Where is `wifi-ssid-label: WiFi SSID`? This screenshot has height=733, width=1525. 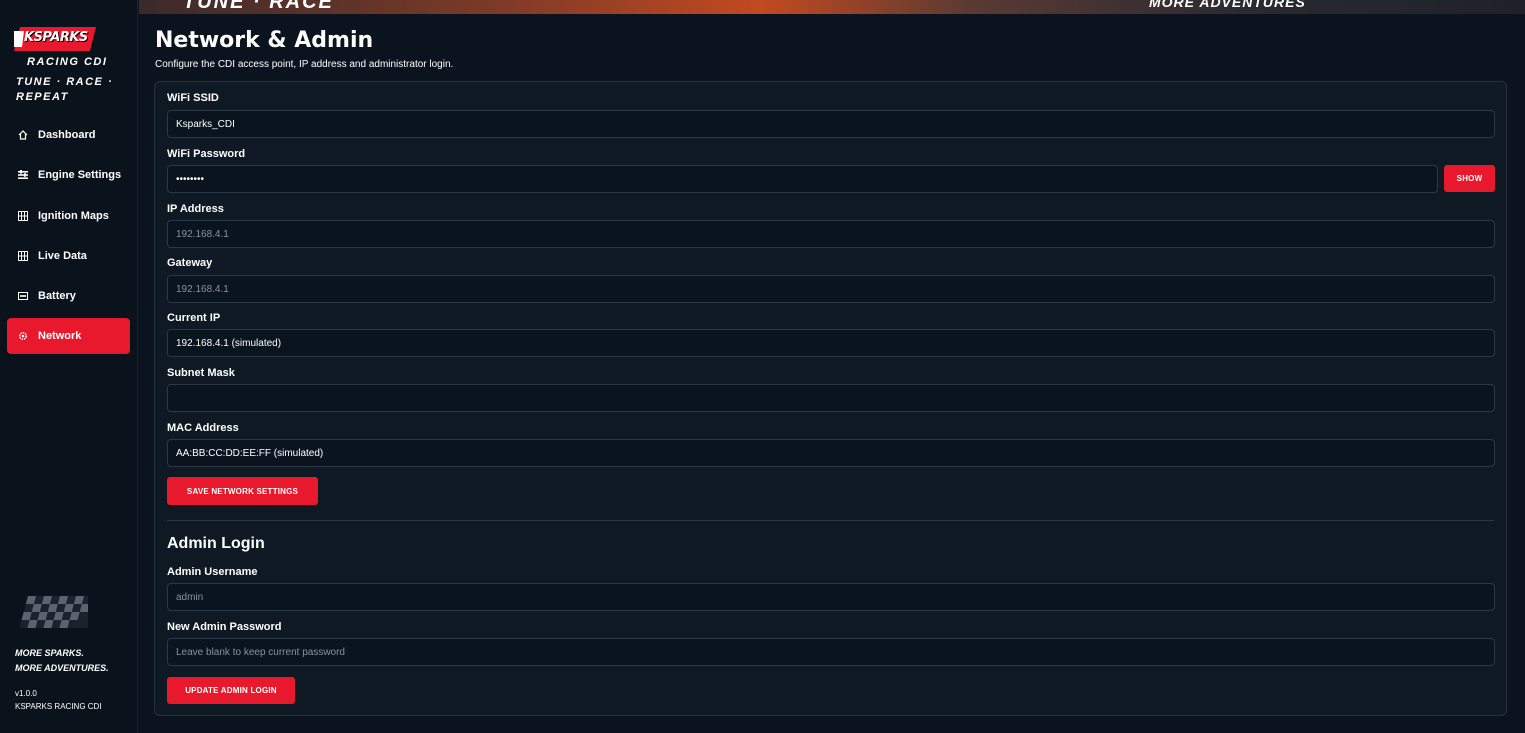 wifi-ssid-label: WiFi SSID is located at coordinates (193, 98).